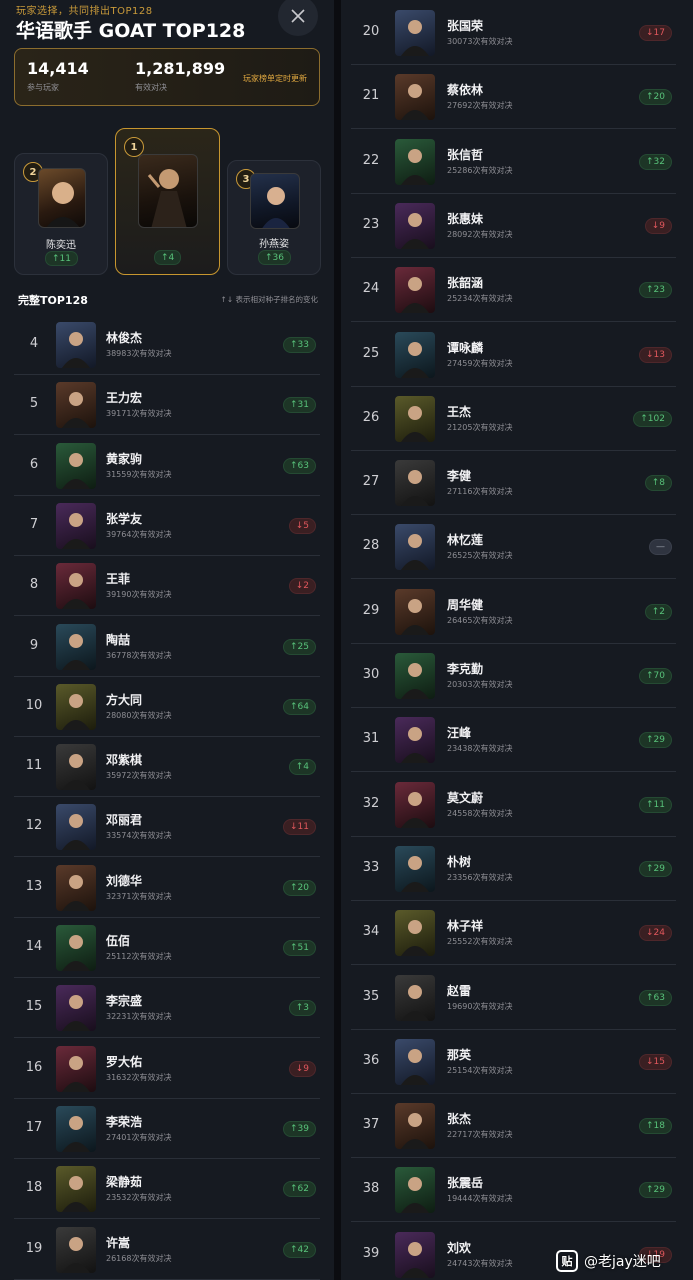 Image resolution: width=693 pixels, height=1280 pixels. Describe the element at coordinates (167, 767) in the screenshot. I see `table-row: 11 邓紫棋 35972次有效对决 ↑4` at that location.